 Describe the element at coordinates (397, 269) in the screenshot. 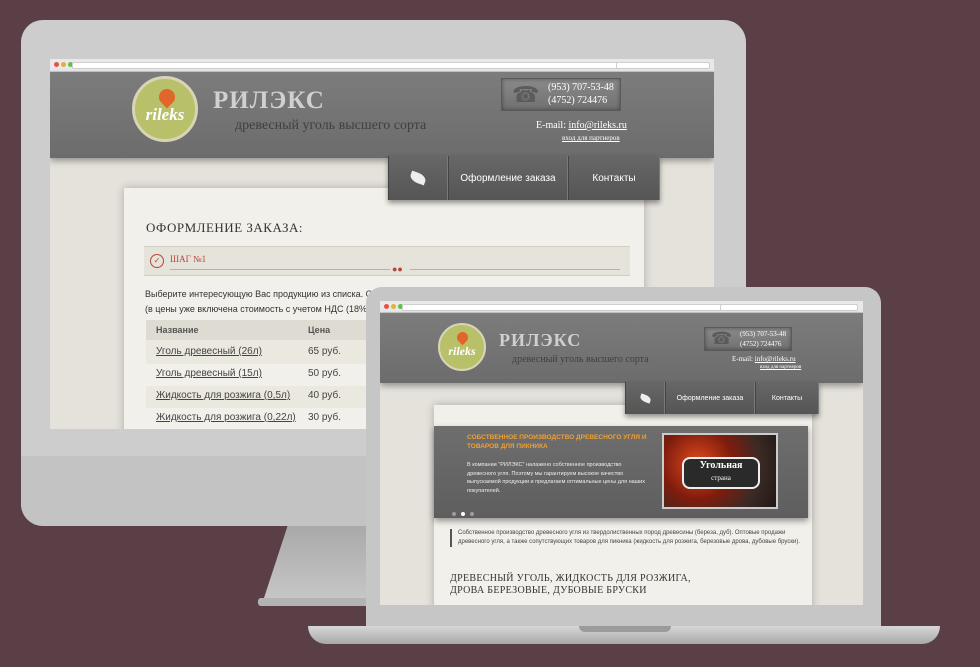

I see `step-marker-icon: ●●` at that location.